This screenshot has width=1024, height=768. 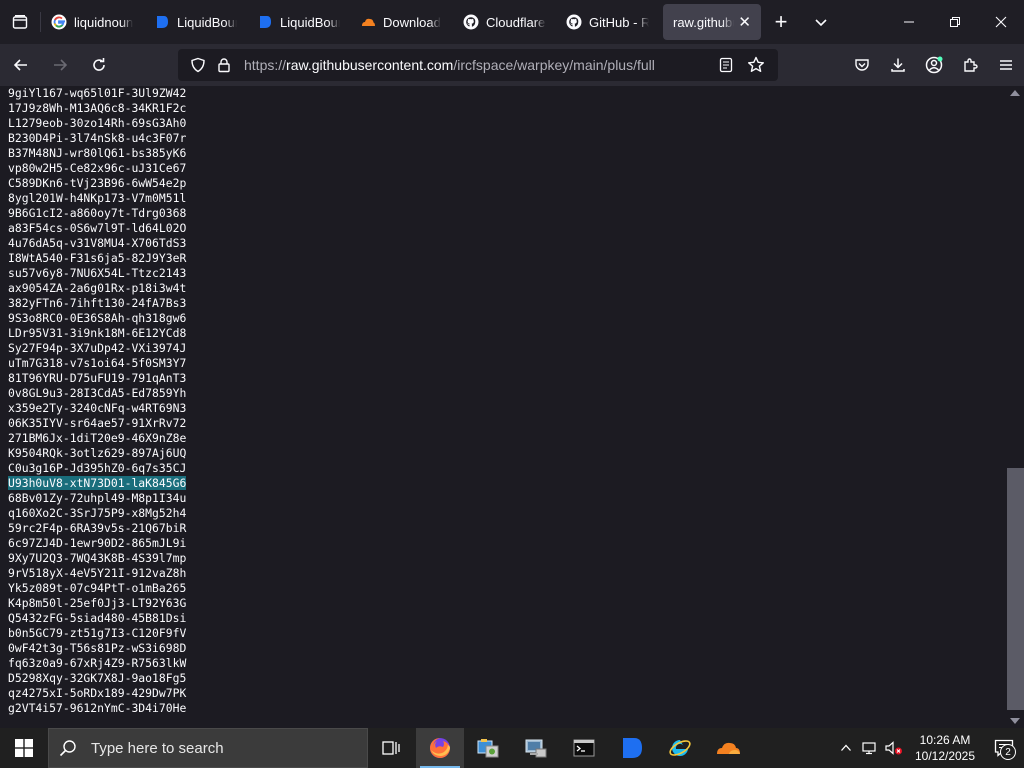 I want to click on text-line: L1279eob-30zo14Rh-69sG3Ah0, so click(x=97, y=123).